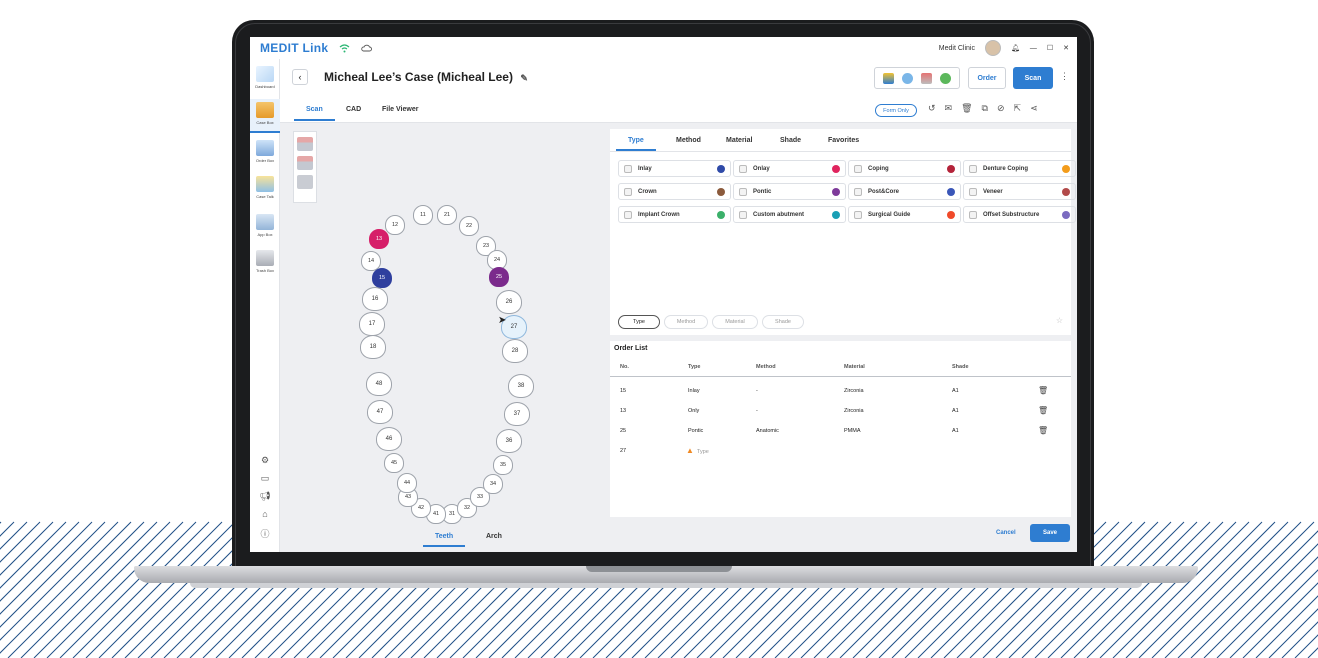 This screenshot has width=1318, height=658. I want to click on pill-type: Type, so click(639, 322).